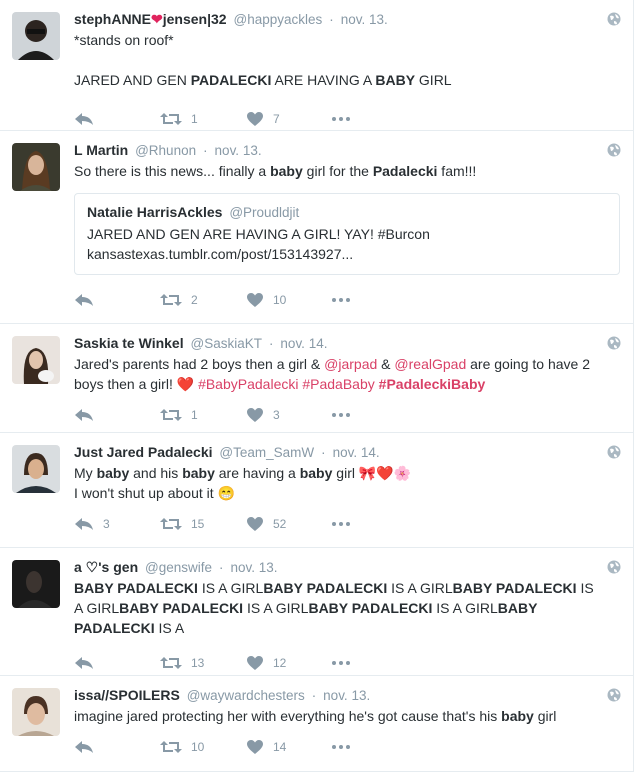 This screenshot has width=640, height=772. I want to click on username: @SaskiaKT, so click(225, 343).